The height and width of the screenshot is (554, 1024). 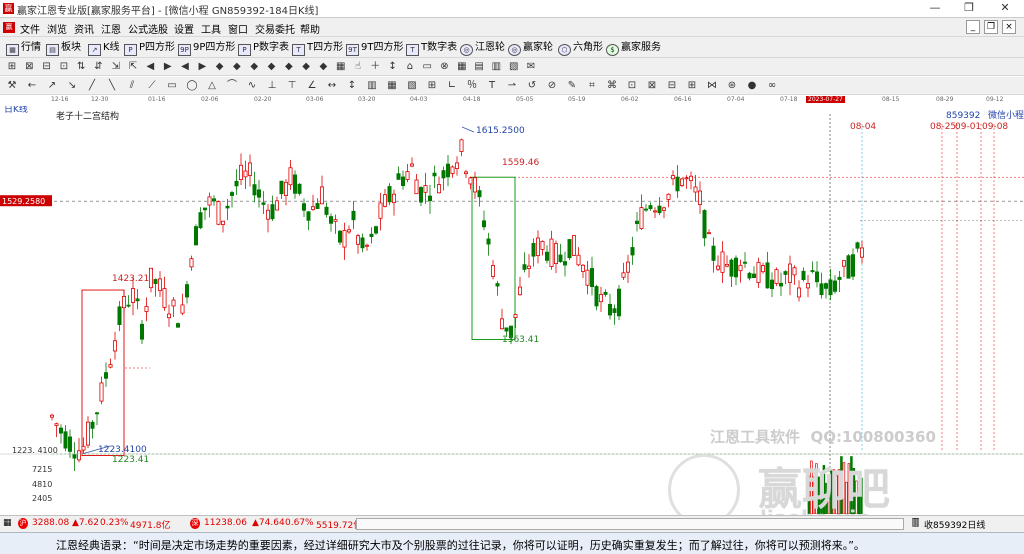 I want to click on draw-icon-33: ⊠, so click(x=652, y=86).